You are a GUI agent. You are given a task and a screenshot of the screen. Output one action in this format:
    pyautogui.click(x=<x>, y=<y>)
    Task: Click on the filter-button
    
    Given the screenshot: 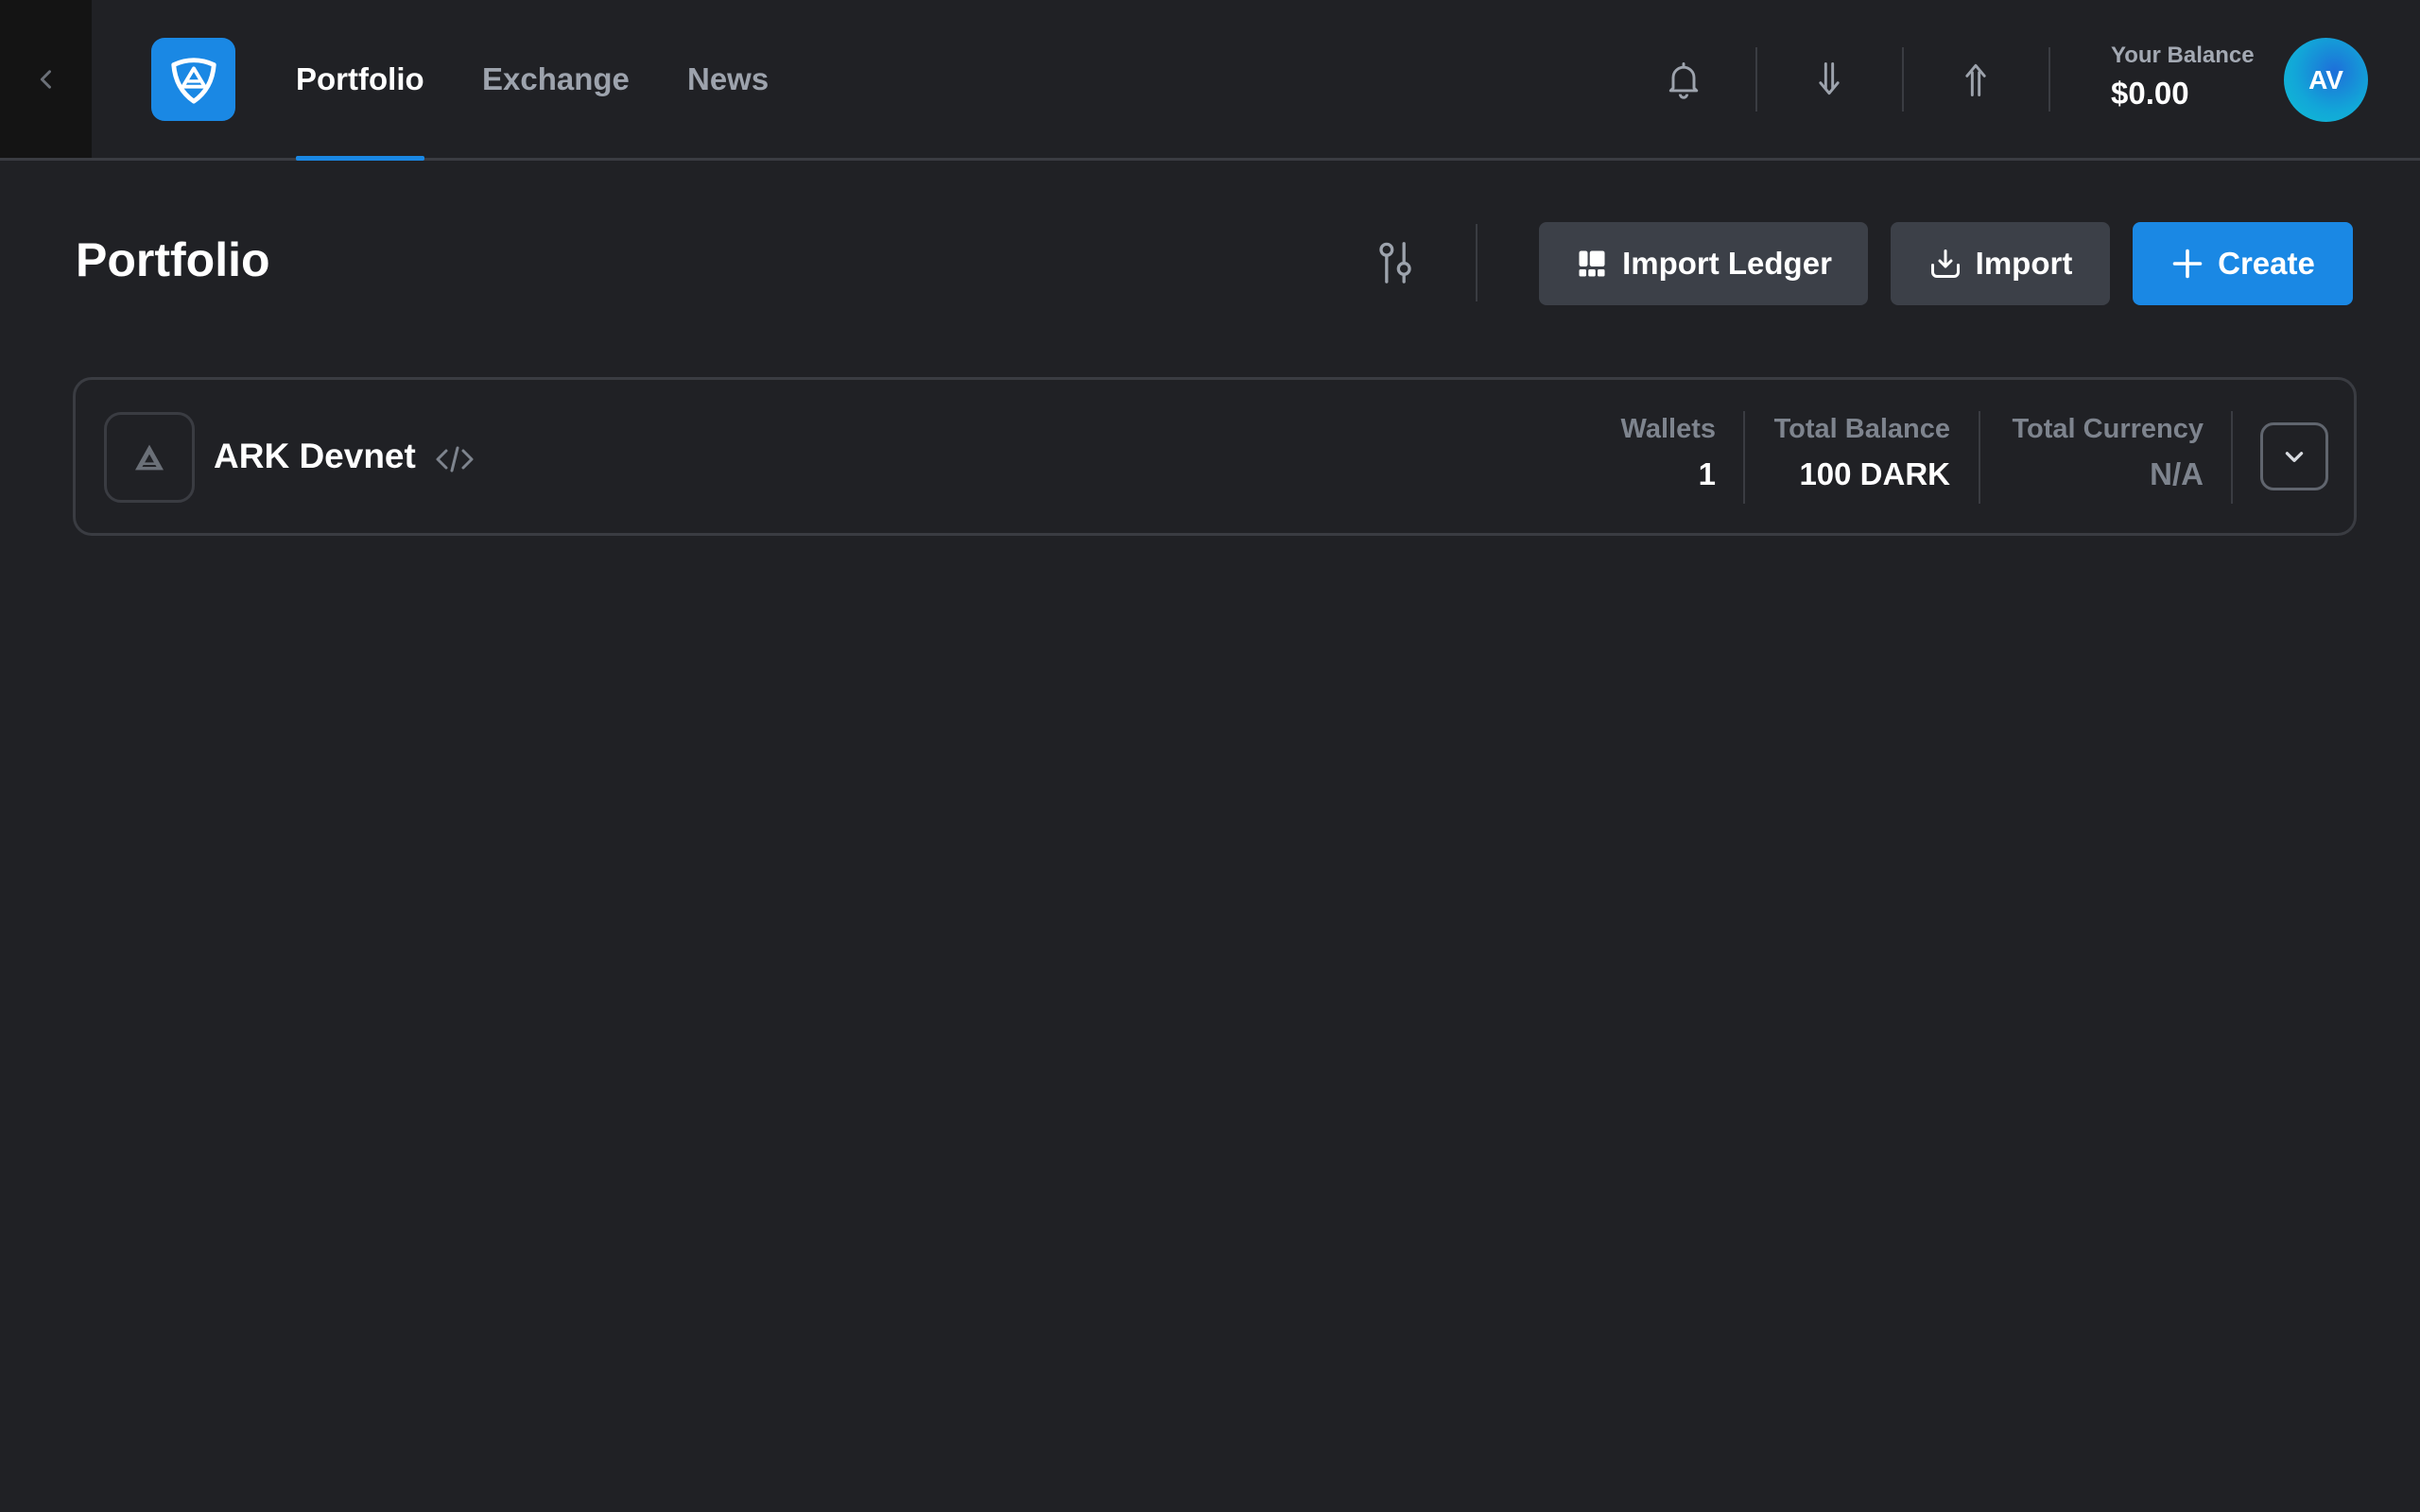 What is the action you would take?
    pyautogui.click(x=1395, y=262)
    